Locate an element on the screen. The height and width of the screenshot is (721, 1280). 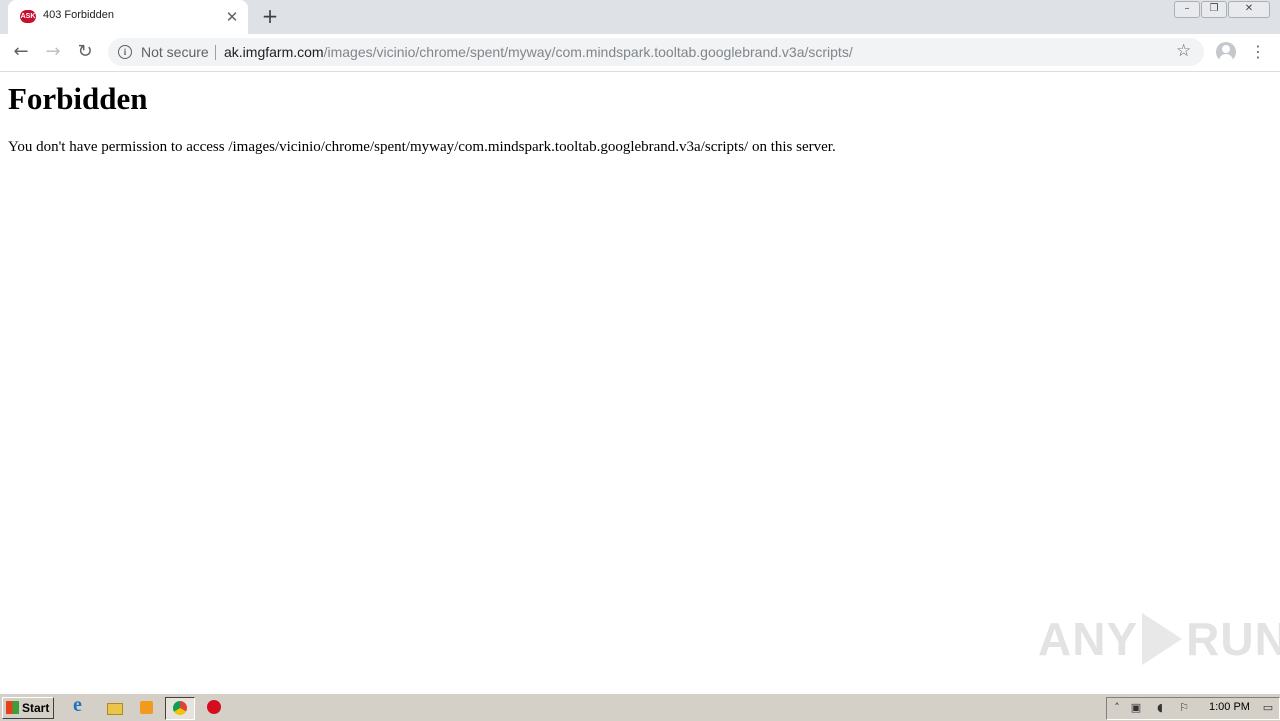
taskbar: Start ˄ ▣ ◖ ⚐ 1:00 PM ▭ is located at coordinates (640, 707).